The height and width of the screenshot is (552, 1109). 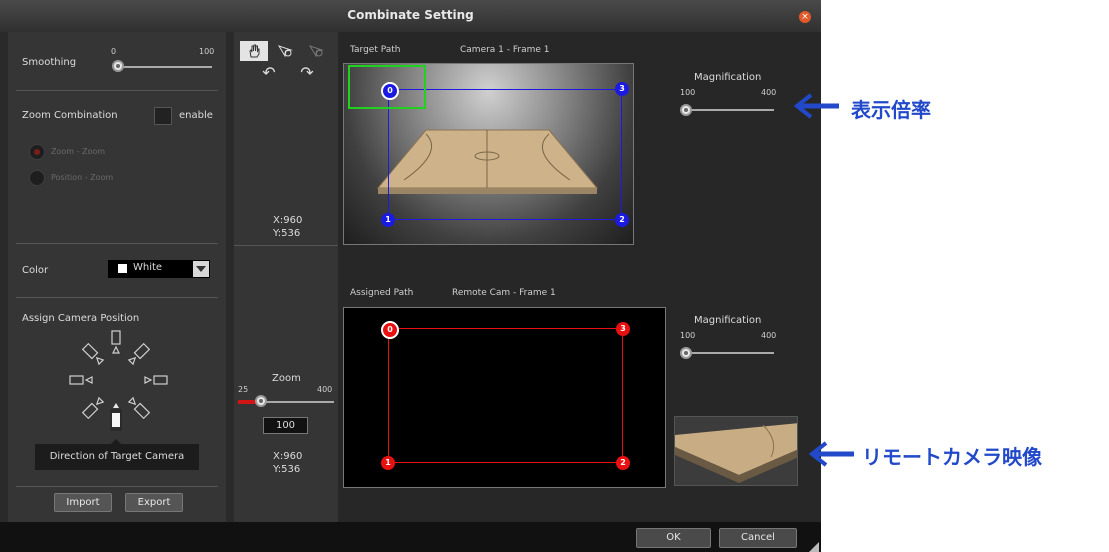 What do you see at coordinates (769, 335) in the screenshot?
I see `assigned-magnification-max: 400` at bounding box center [769, 335].